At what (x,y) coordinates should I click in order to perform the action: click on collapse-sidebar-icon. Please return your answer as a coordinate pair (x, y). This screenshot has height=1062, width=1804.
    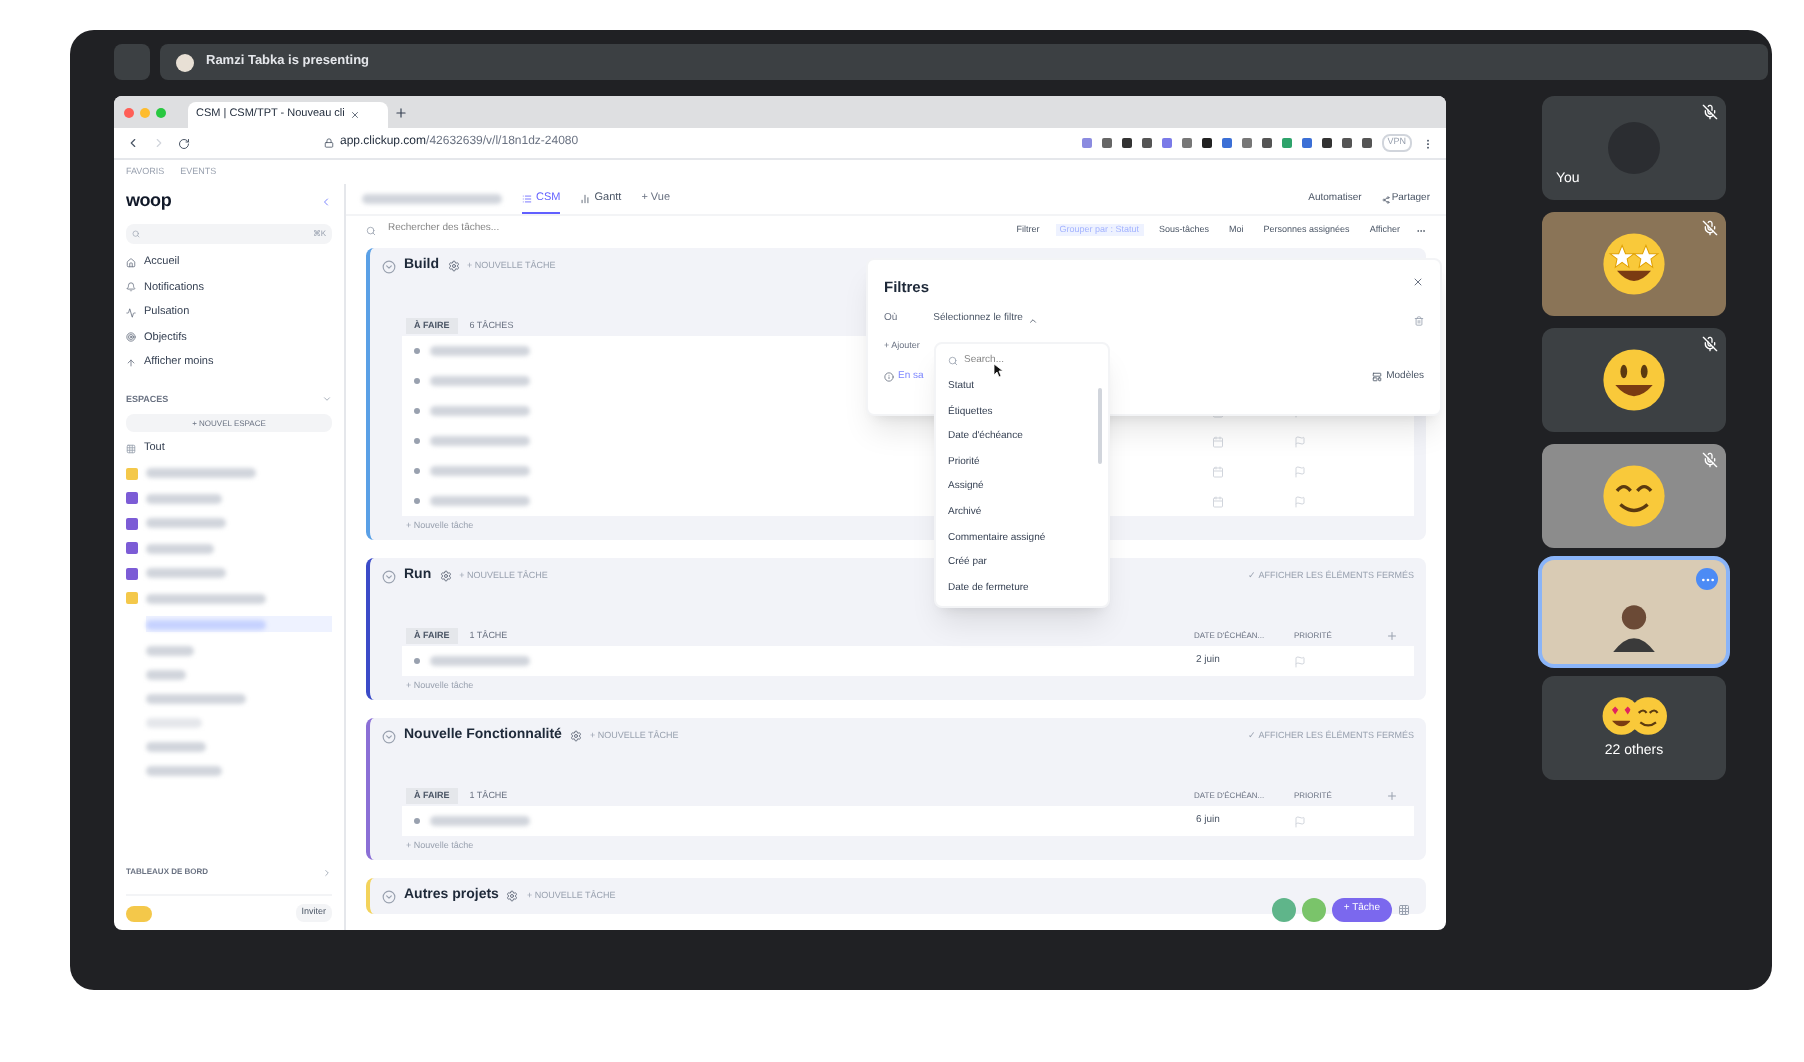
    Looking at the image, I should click on (326, 202).